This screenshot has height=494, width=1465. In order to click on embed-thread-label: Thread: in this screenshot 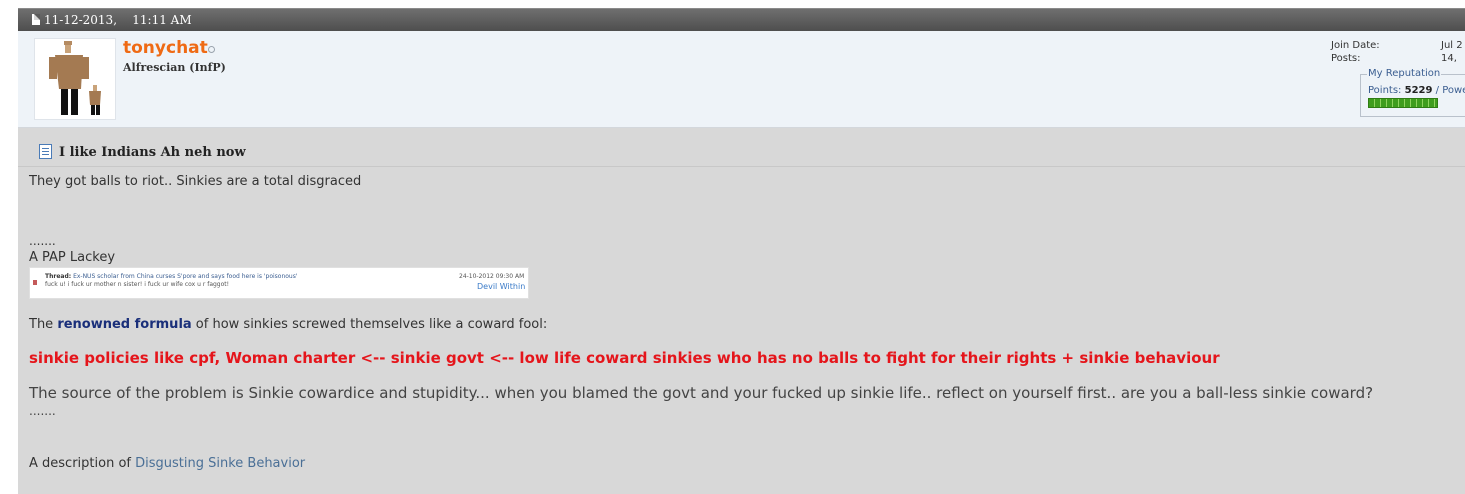, I will do `click(58, 276)`.